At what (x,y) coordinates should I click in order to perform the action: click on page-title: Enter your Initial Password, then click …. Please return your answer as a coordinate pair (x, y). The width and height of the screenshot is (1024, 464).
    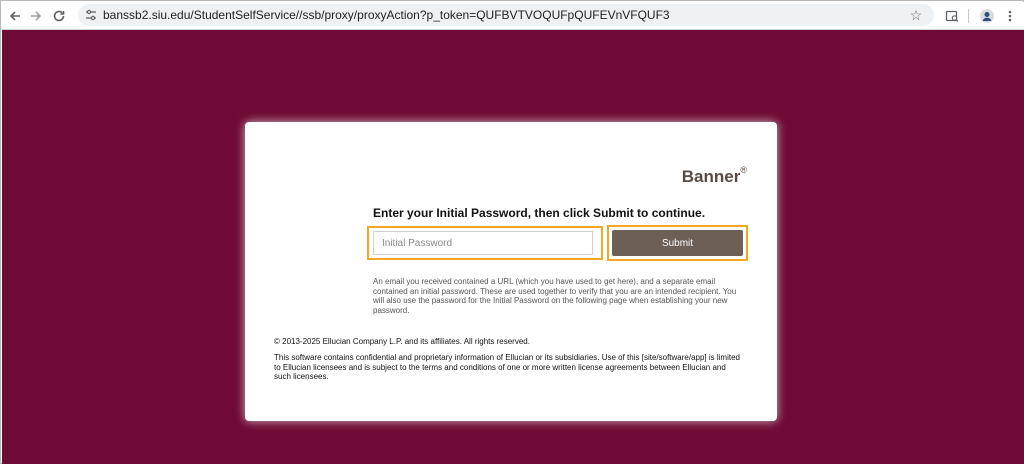
    Looking at the image, I should click on (539, 213).